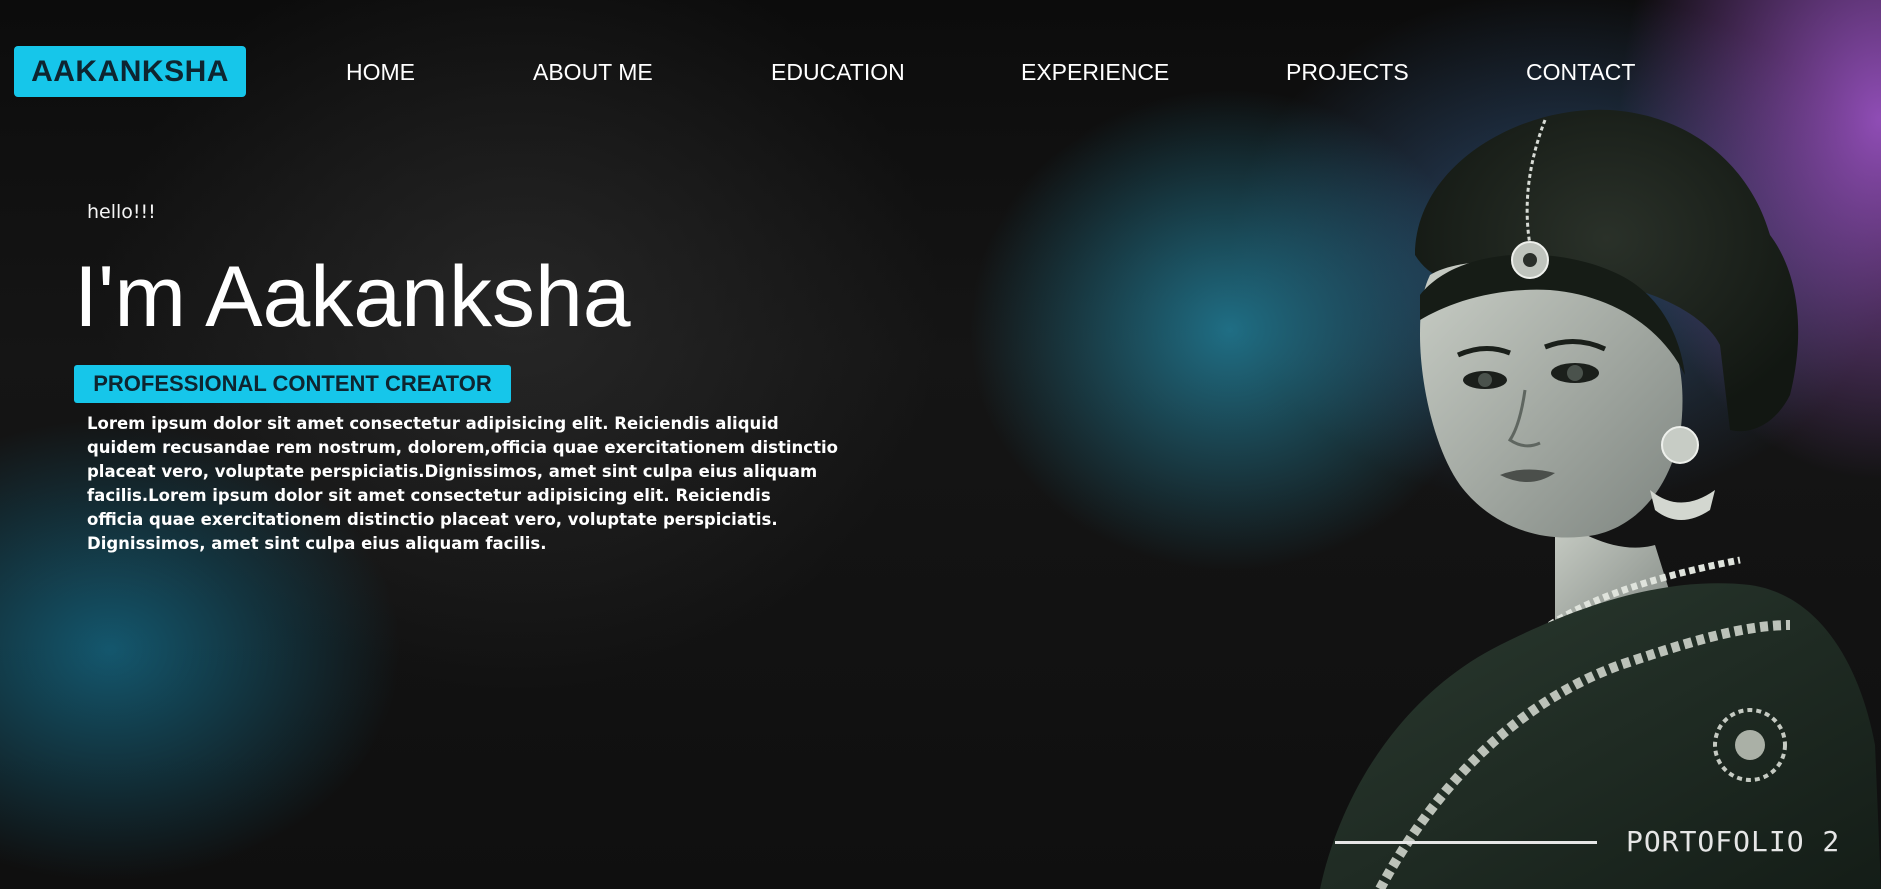 This screenshot has width=1881, height=889. Describe the element at coordinates (593, 72) in the screenshot. I see `nav-item-about-me: ABOUT ME` at that location.